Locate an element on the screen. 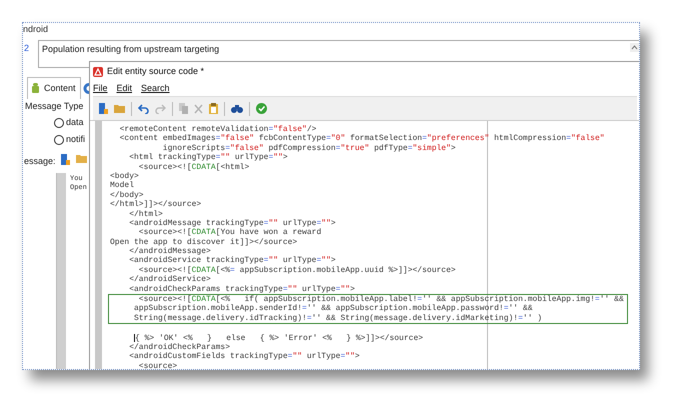  radio-label: data is located at coordinates (75, 122).